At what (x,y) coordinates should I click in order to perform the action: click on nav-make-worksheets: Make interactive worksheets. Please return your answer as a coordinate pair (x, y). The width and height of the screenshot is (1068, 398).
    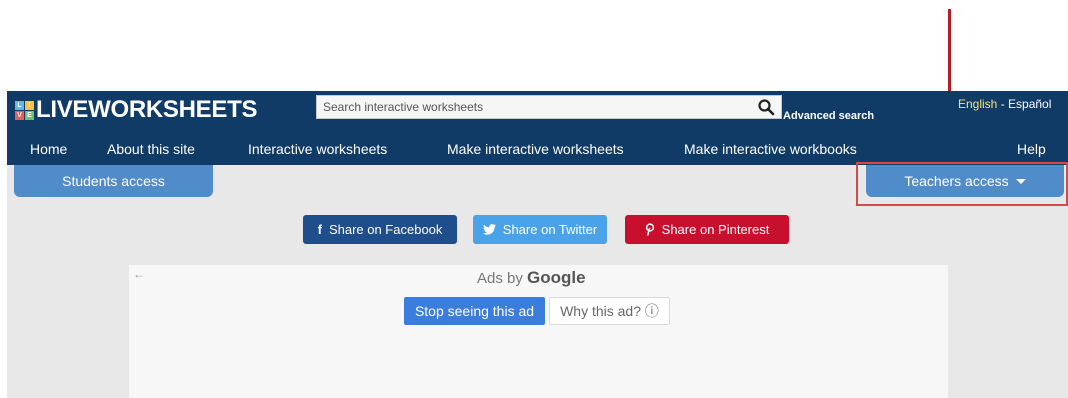
    Looking at the image, I should click on (535, 151).